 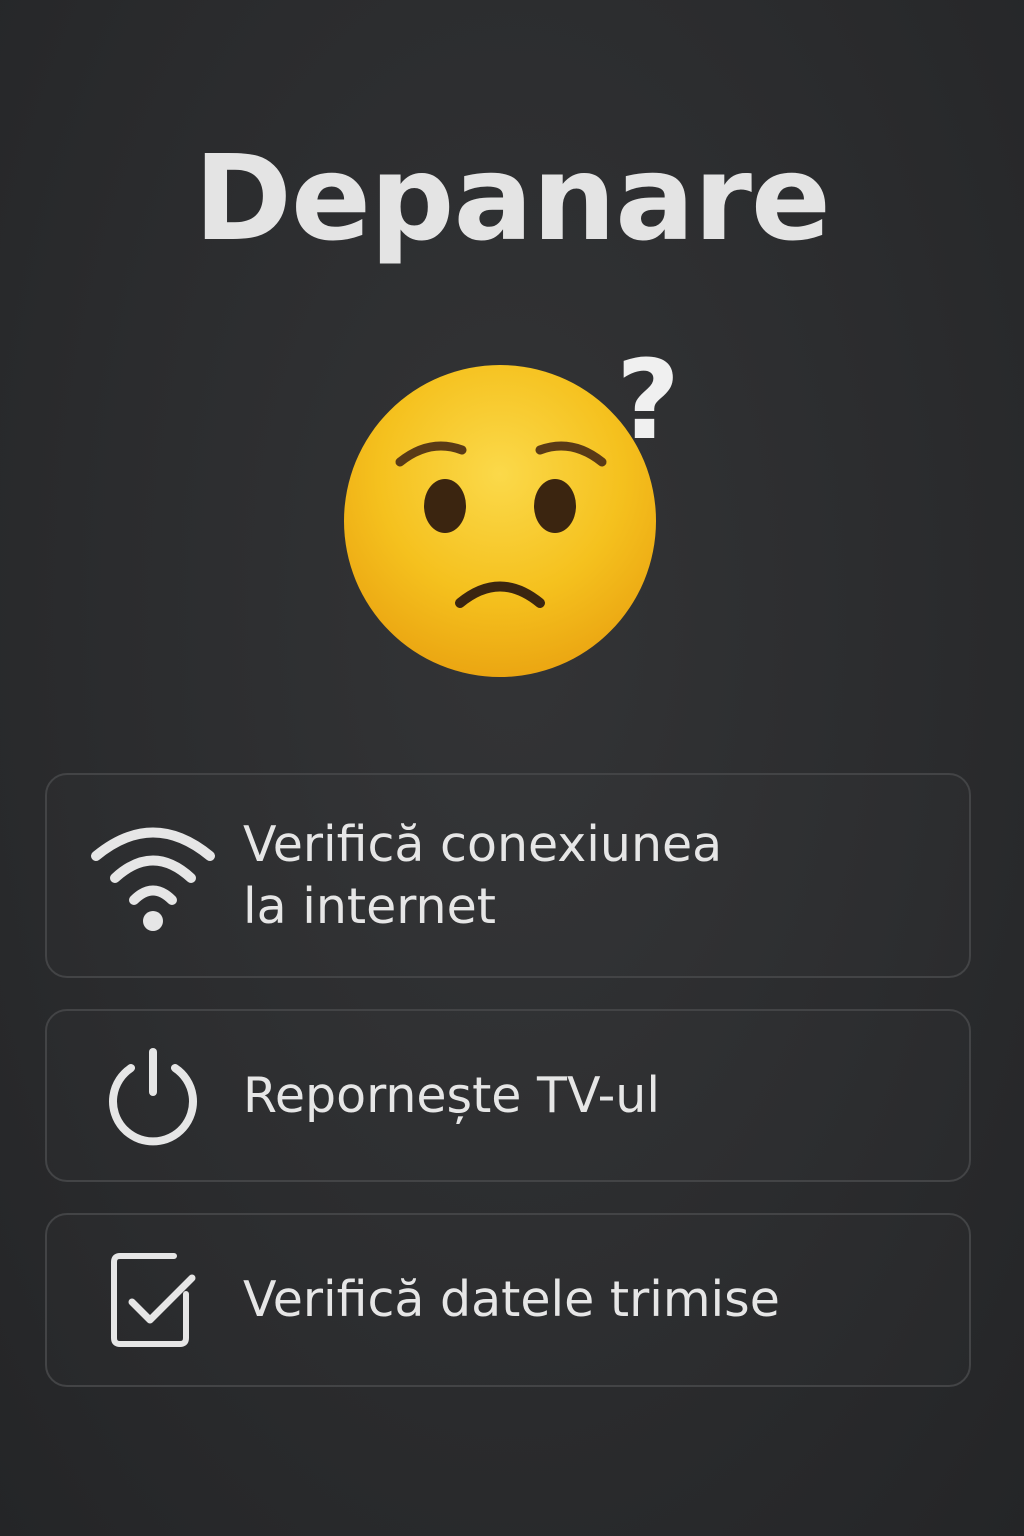 I want to click on option-check-data: Verifică datele trimise, so click(x=508, y=1300).